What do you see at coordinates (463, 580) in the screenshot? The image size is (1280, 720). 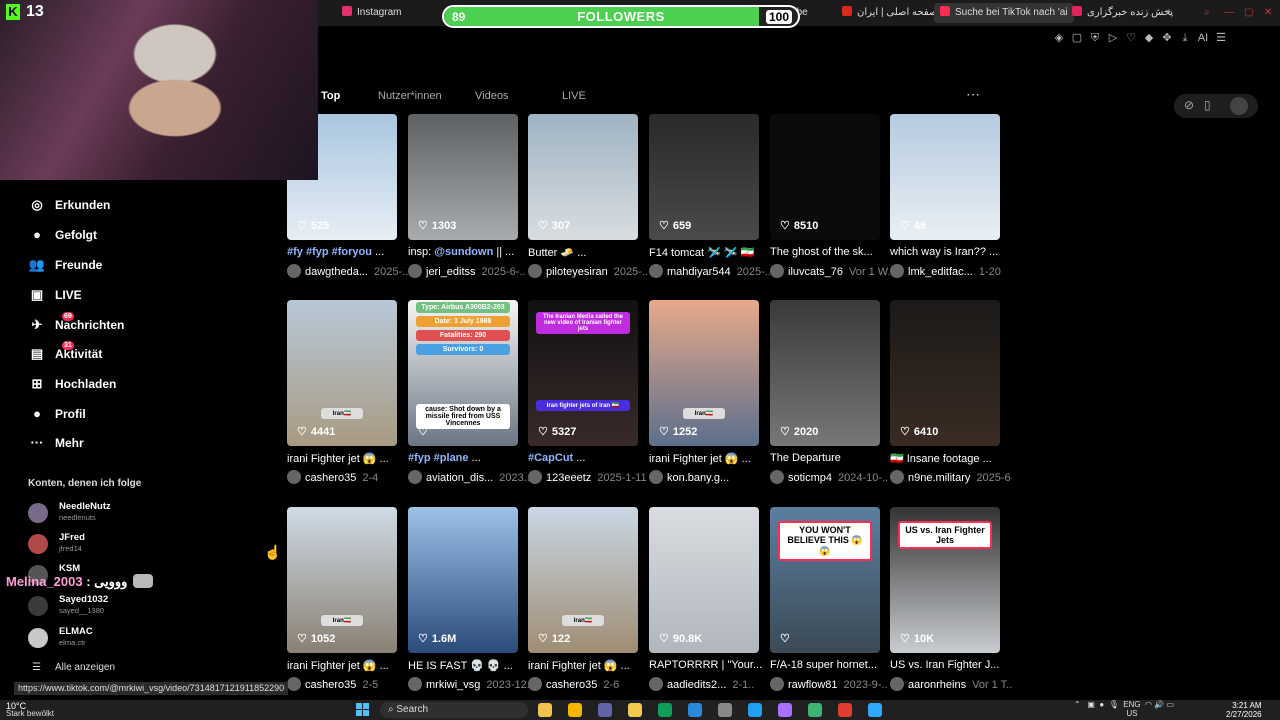 I see `video-thumbnail: ♡ 1.6M` at bounding box center [463, 580].